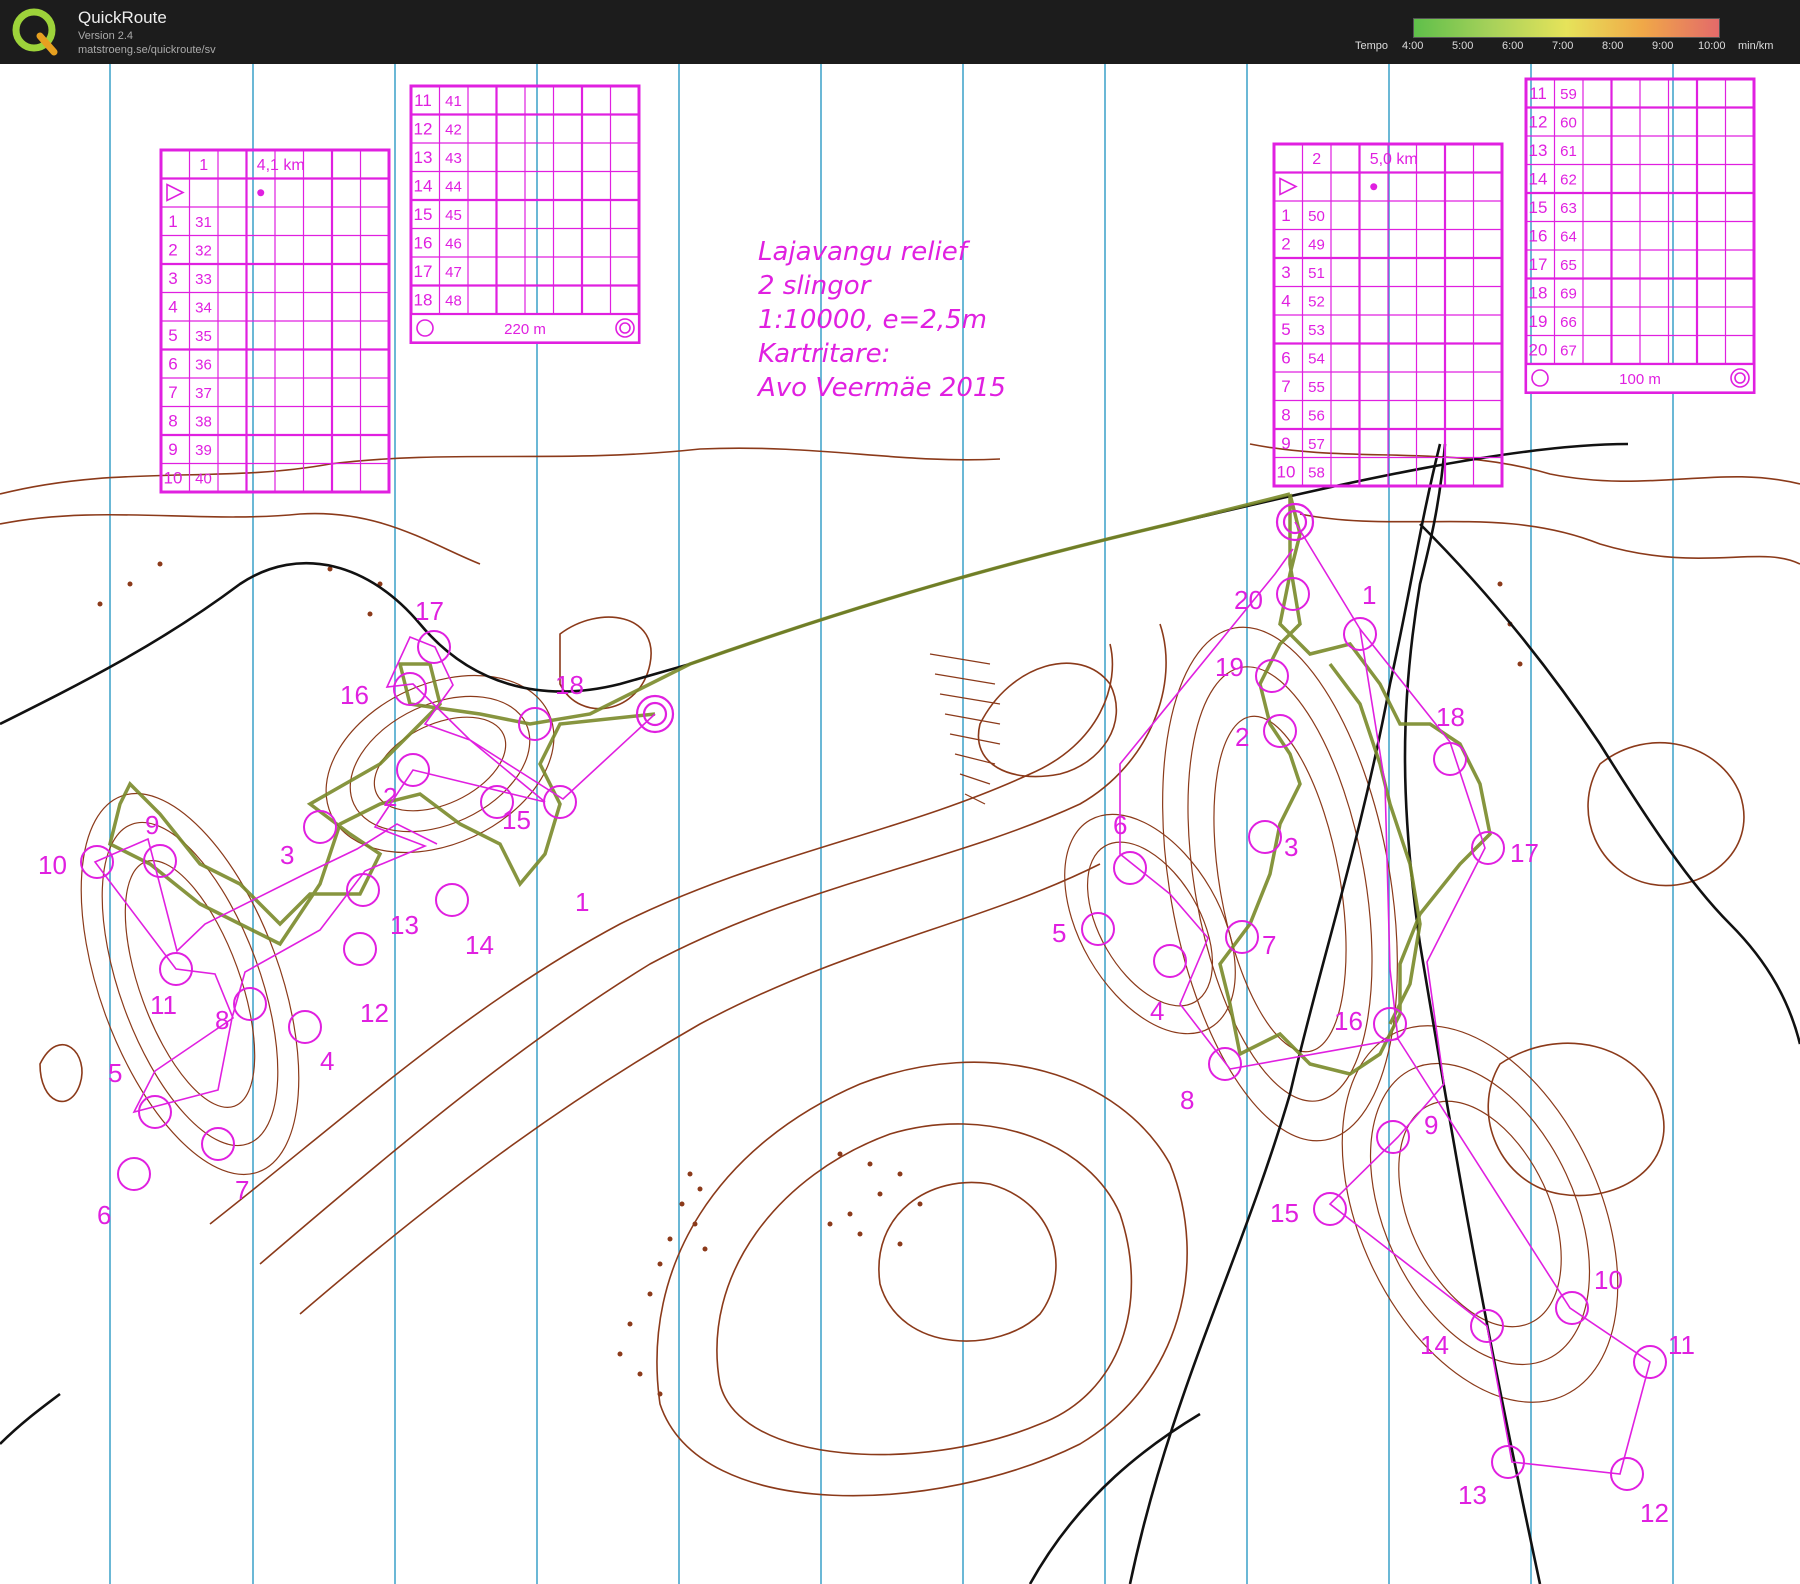 Image resolution: width=1800 pixels, height=1584 pixels. I want to click on c2-label: 12, so click(1654, 1513).